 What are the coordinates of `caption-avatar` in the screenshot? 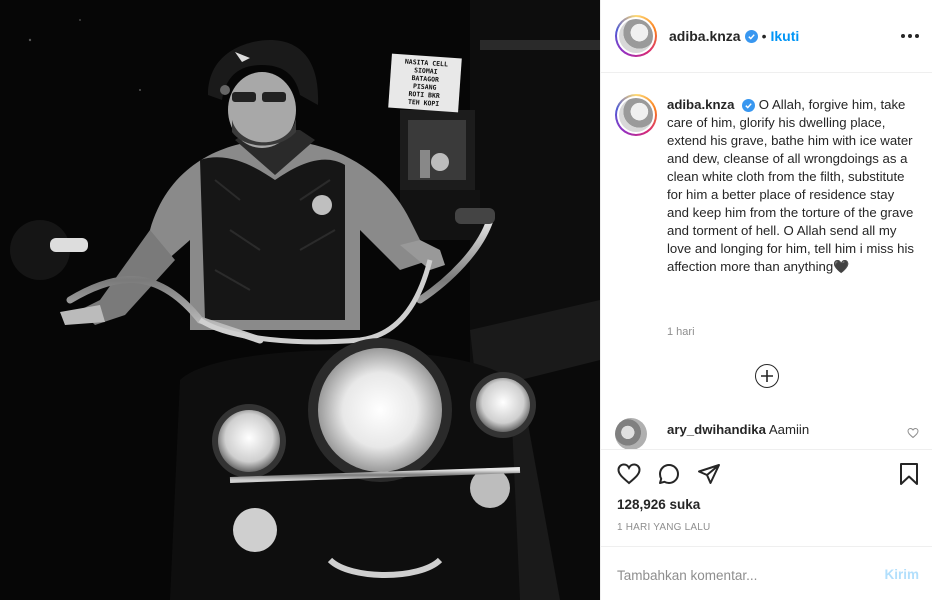 It's located at (636, 115).